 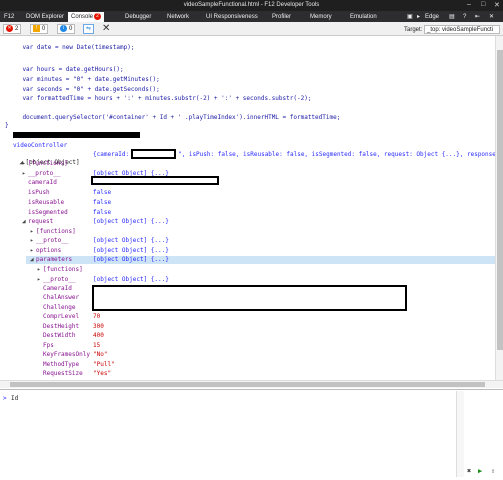 I want to click on errors-count: 2, so click(x=17, y=29).